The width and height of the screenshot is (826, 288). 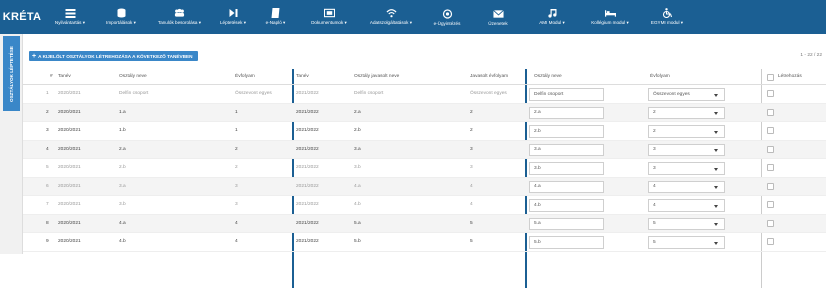 I want to click on class-name-input: 2.b, so click(x=566, y=131).